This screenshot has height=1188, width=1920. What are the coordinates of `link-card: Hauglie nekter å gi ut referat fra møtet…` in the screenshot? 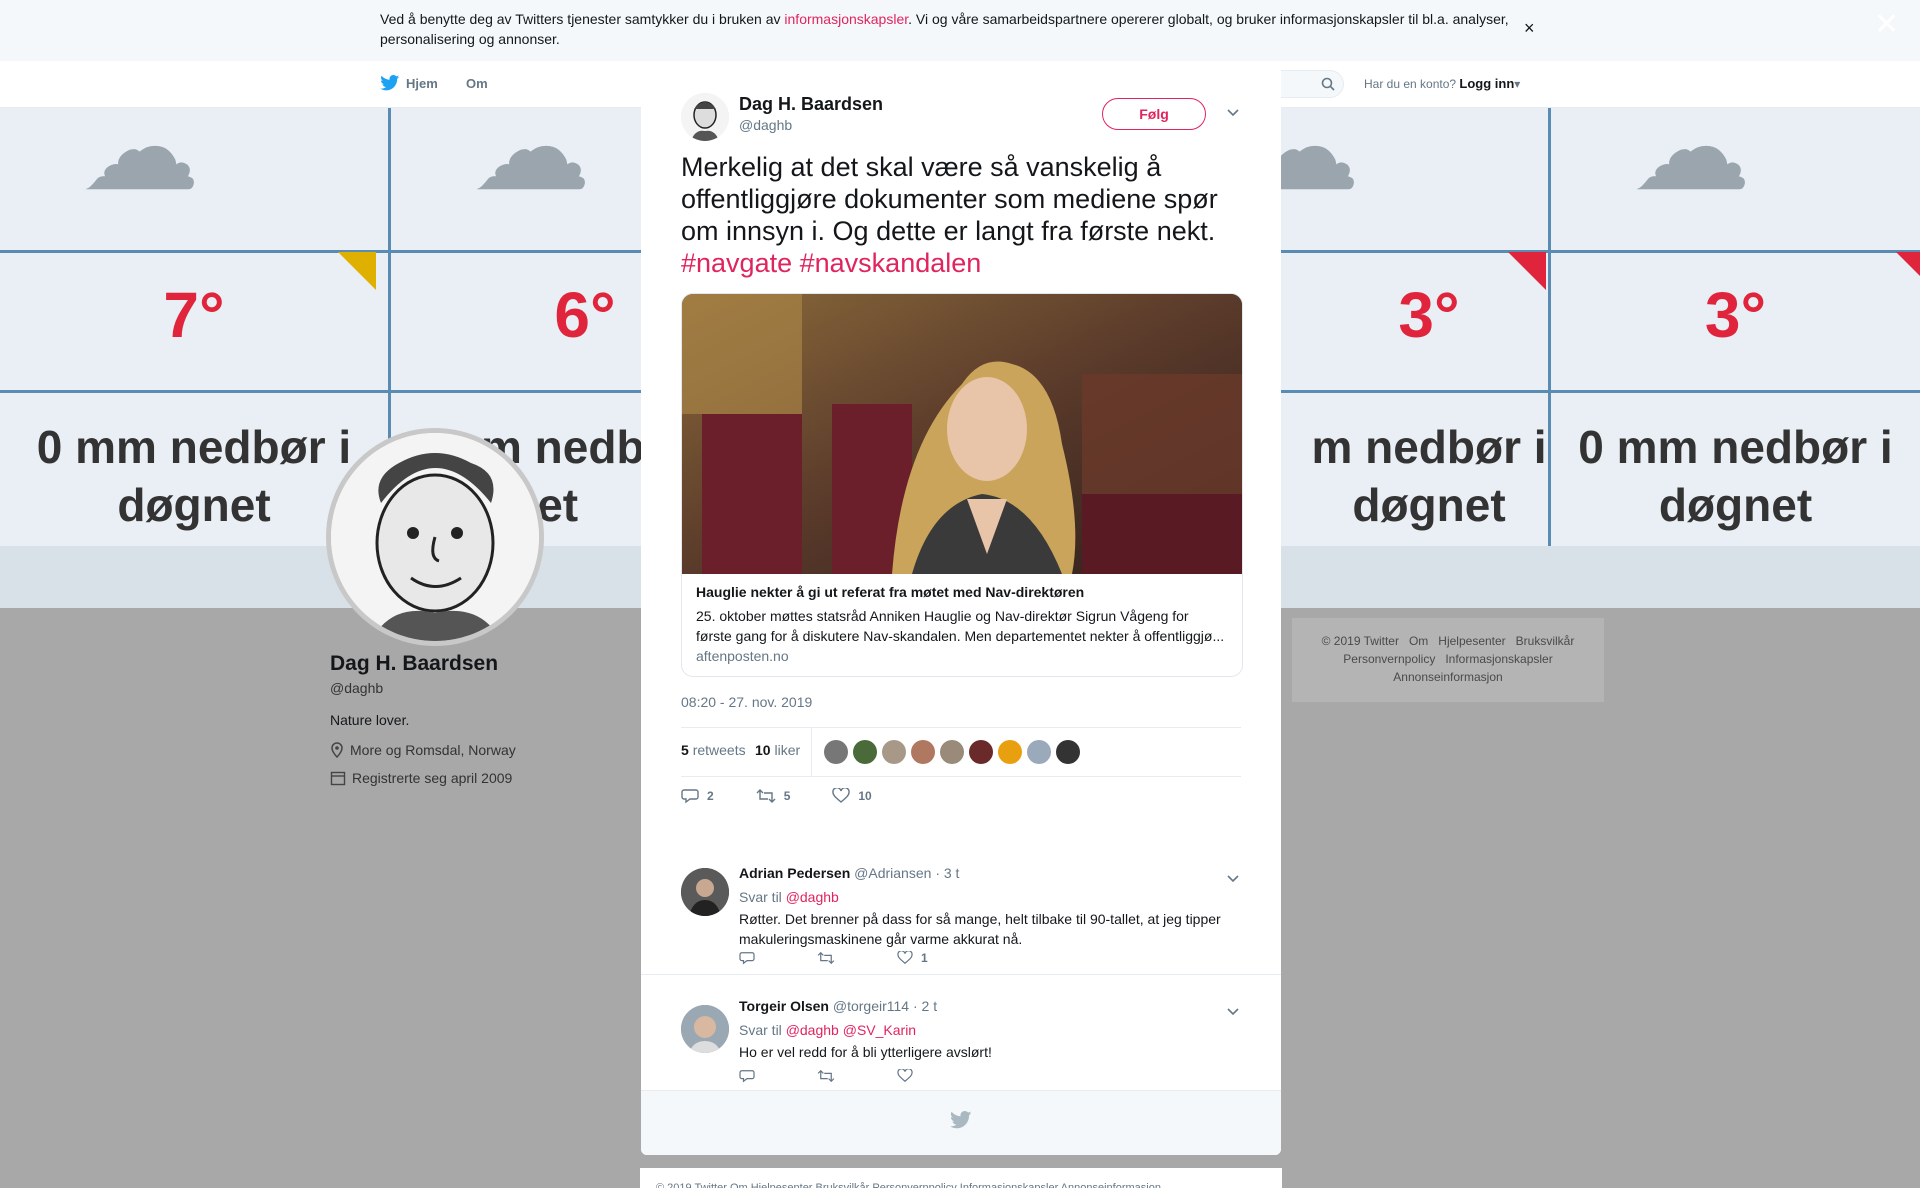 It's located at (962, 485).